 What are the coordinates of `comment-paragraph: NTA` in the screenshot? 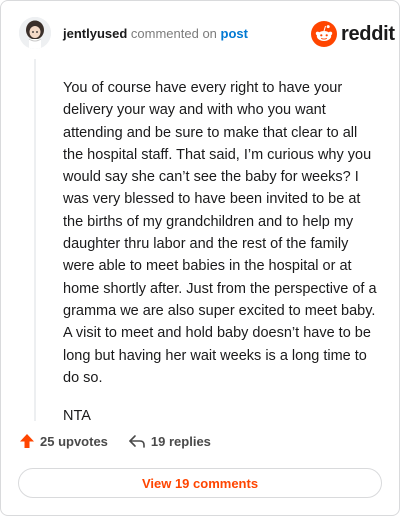 It's located at (77, 416).